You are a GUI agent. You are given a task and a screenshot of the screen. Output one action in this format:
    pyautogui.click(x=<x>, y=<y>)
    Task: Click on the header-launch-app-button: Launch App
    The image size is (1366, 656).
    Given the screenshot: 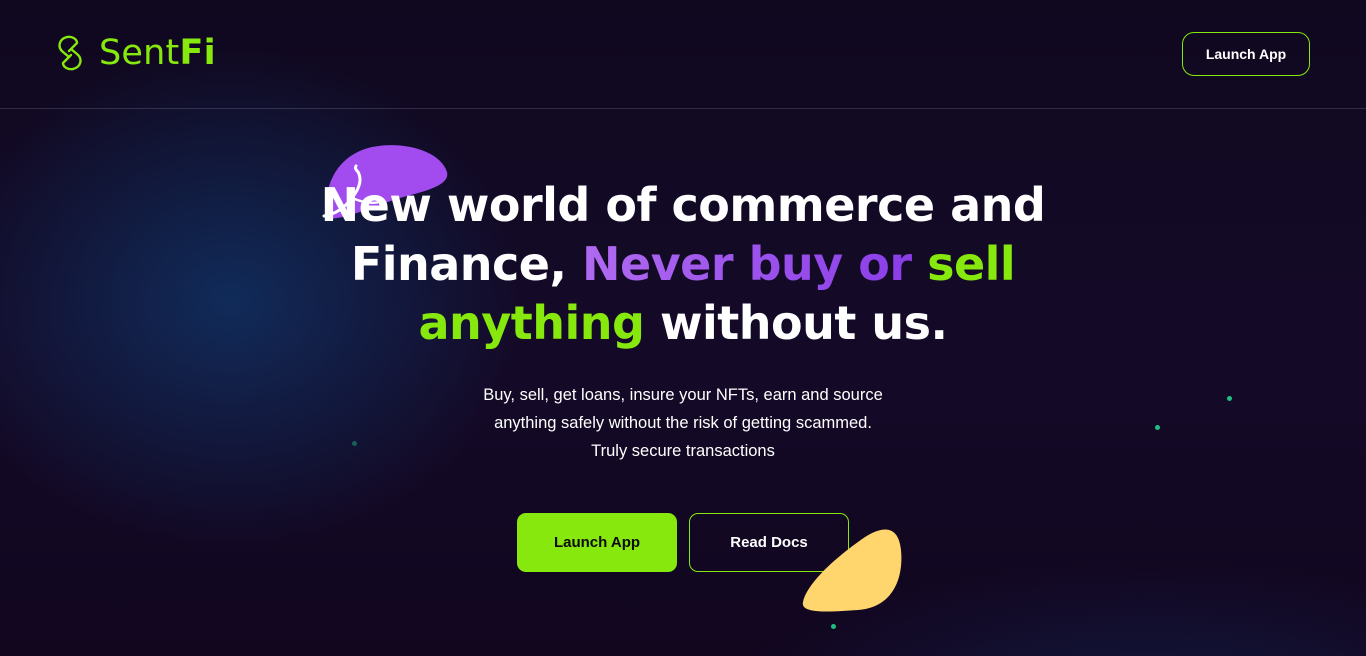 What is the action you would take?
    pyautogui.click(x=1246, y=54)
    